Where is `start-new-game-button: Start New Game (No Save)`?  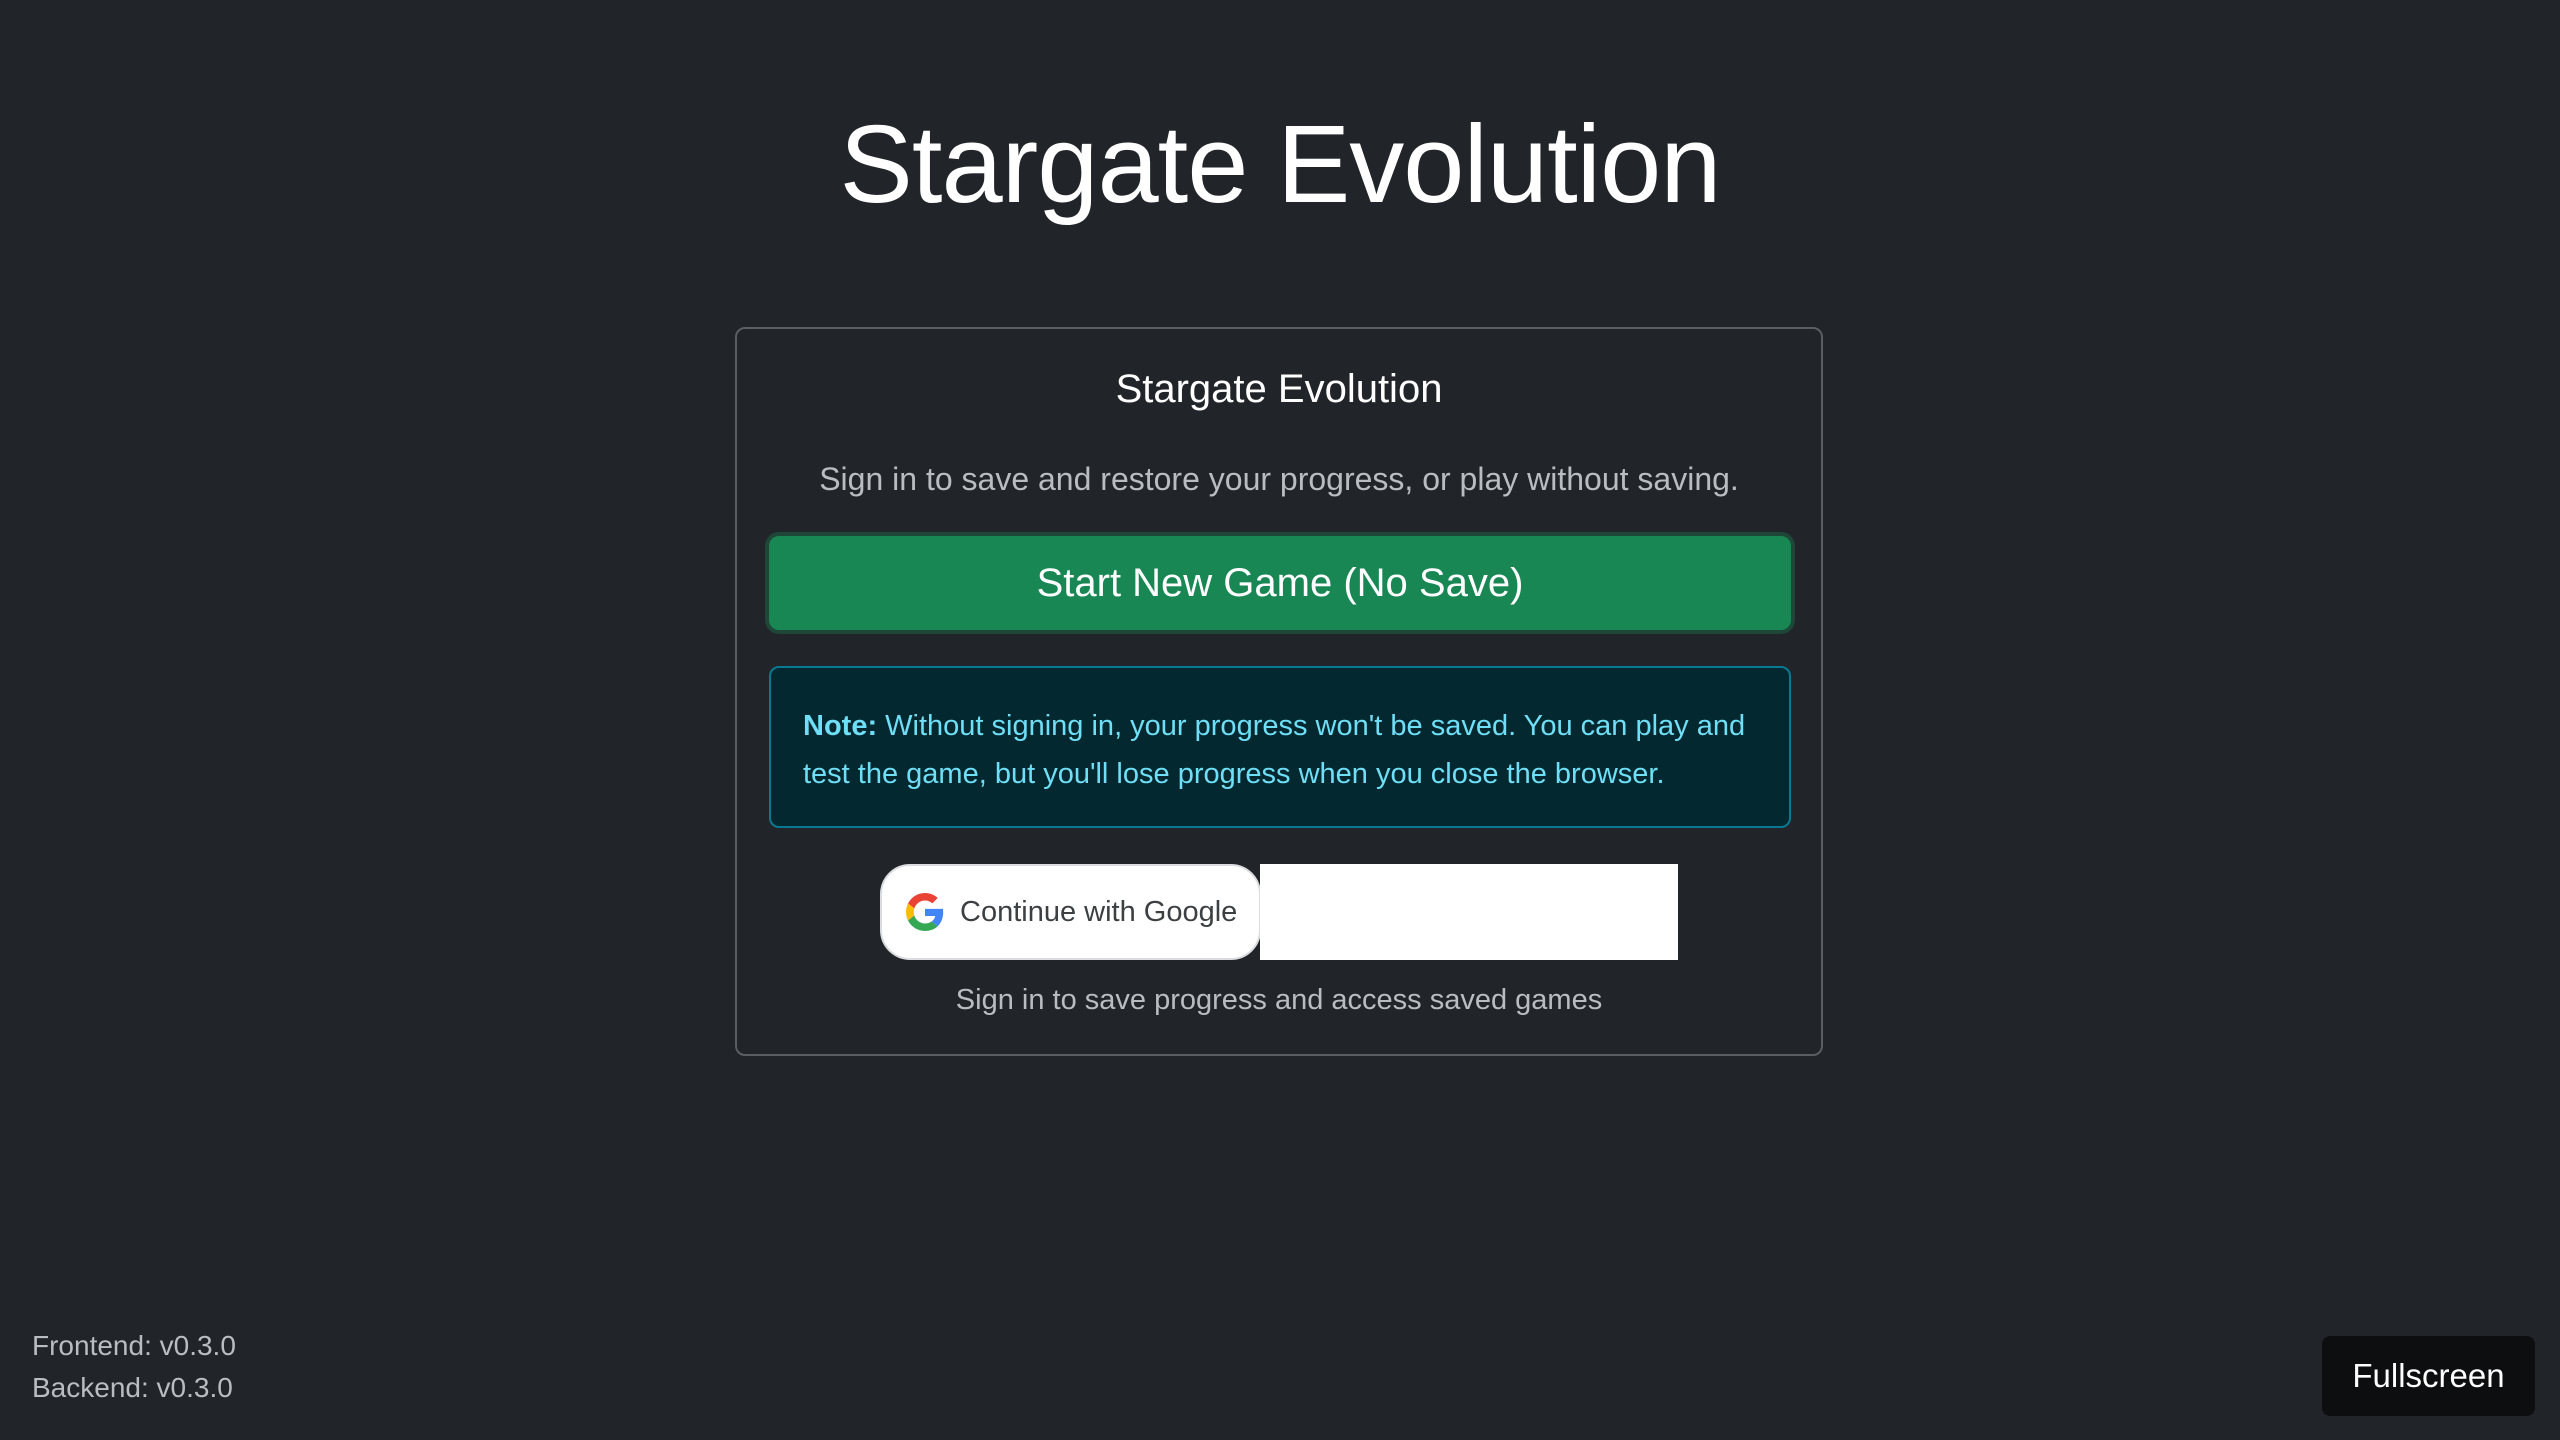 start-new-game-button: Start New Game (No Save) is located at coordinates (1280, 583).